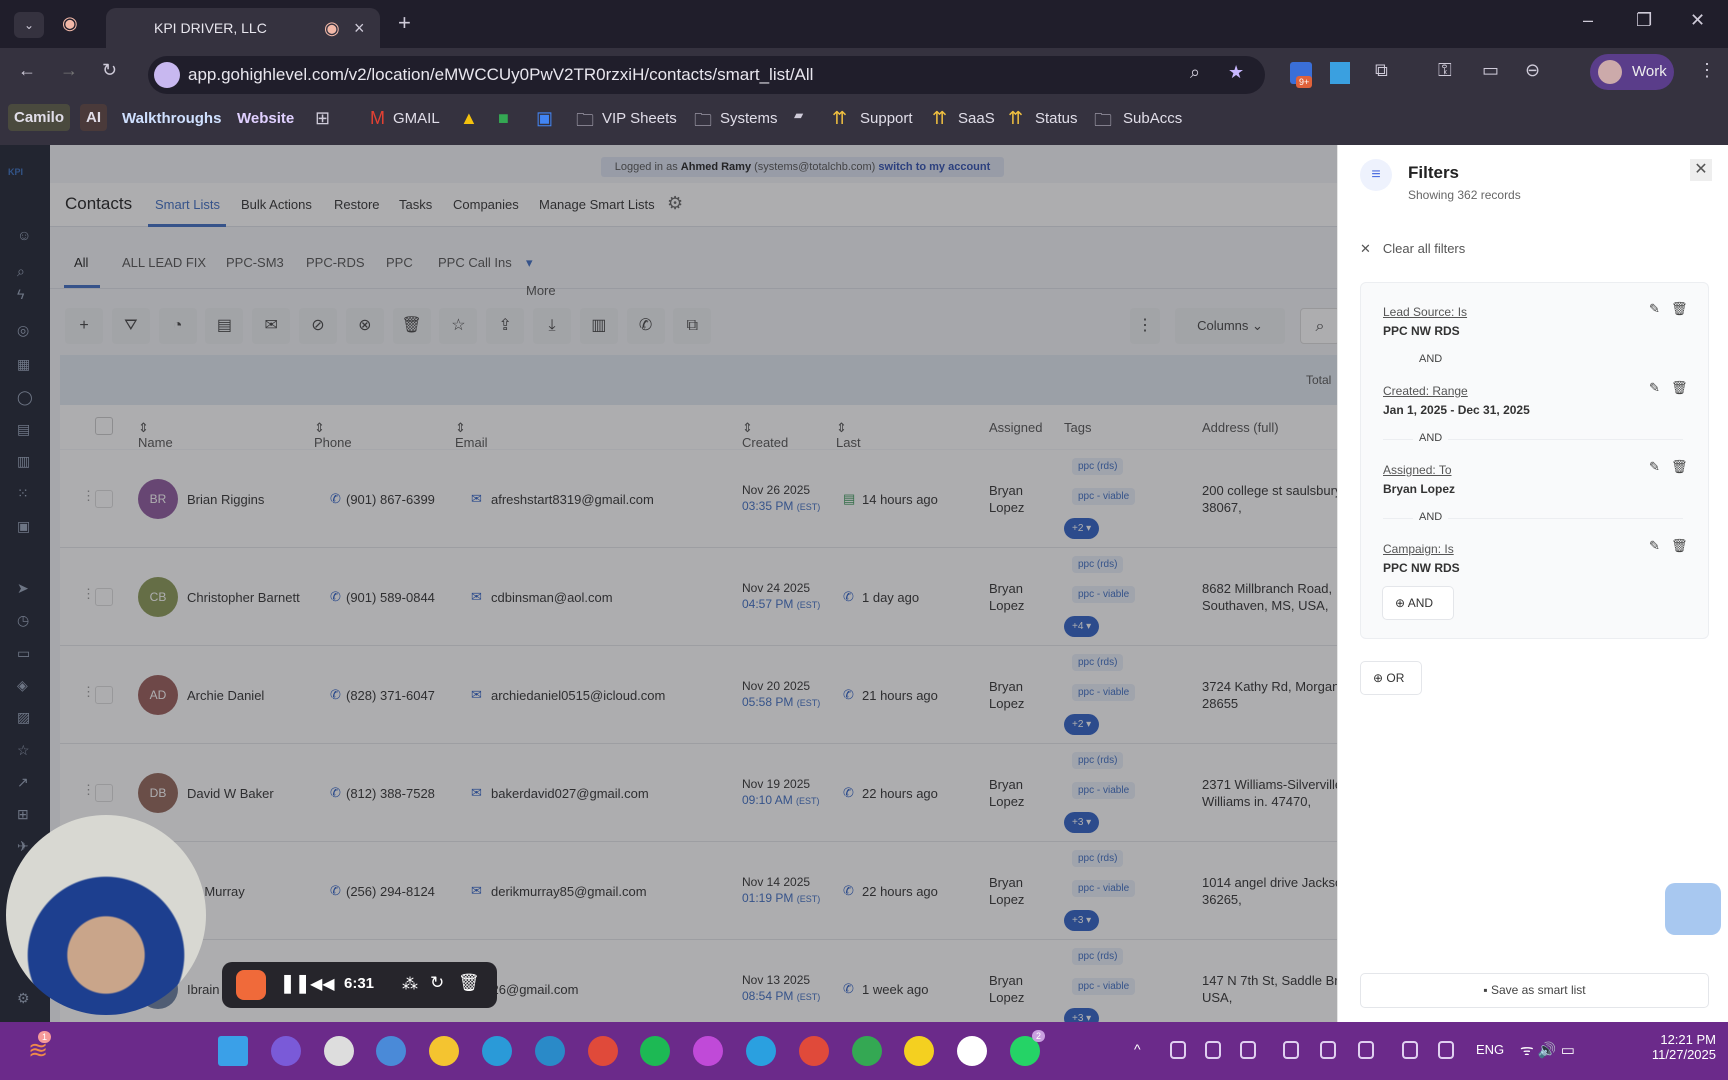  What do you see at coordinates (1418, 603) in the screenshot?
I see `add-and-condition-button: ⊕ AND` at bounding box center [1418, 603].